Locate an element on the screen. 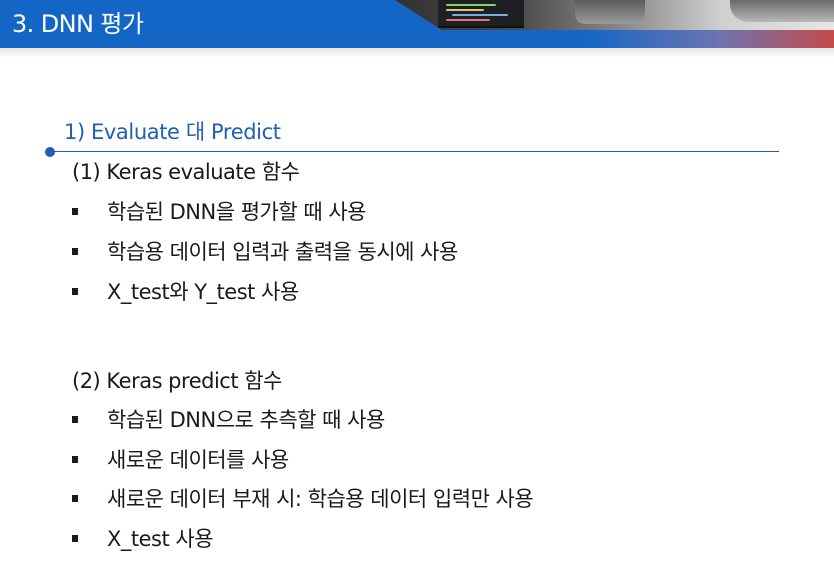  list-item-text: X_test와 Y_test 사용 is located at coordinates (203, 292).